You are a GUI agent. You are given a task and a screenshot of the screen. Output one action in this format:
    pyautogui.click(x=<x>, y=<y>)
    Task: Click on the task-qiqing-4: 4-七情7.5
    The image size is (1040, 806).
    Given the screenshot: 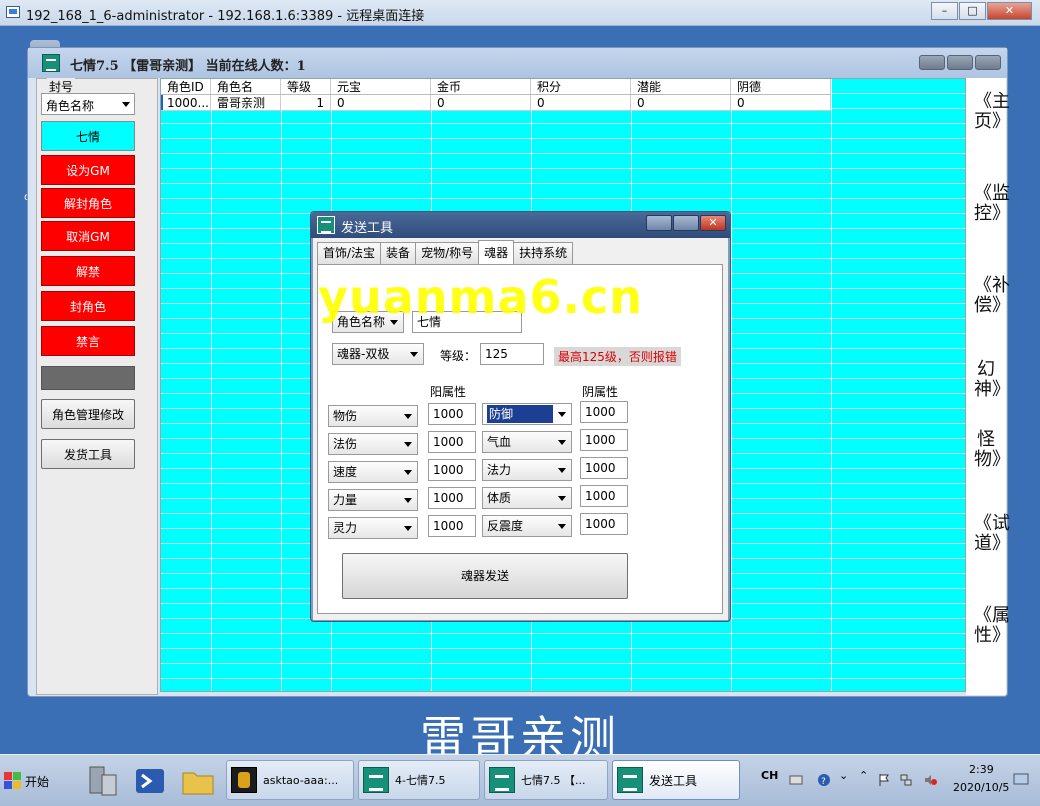 What is the action you would take?
    pyautogui.click(x=419, y=780)
    